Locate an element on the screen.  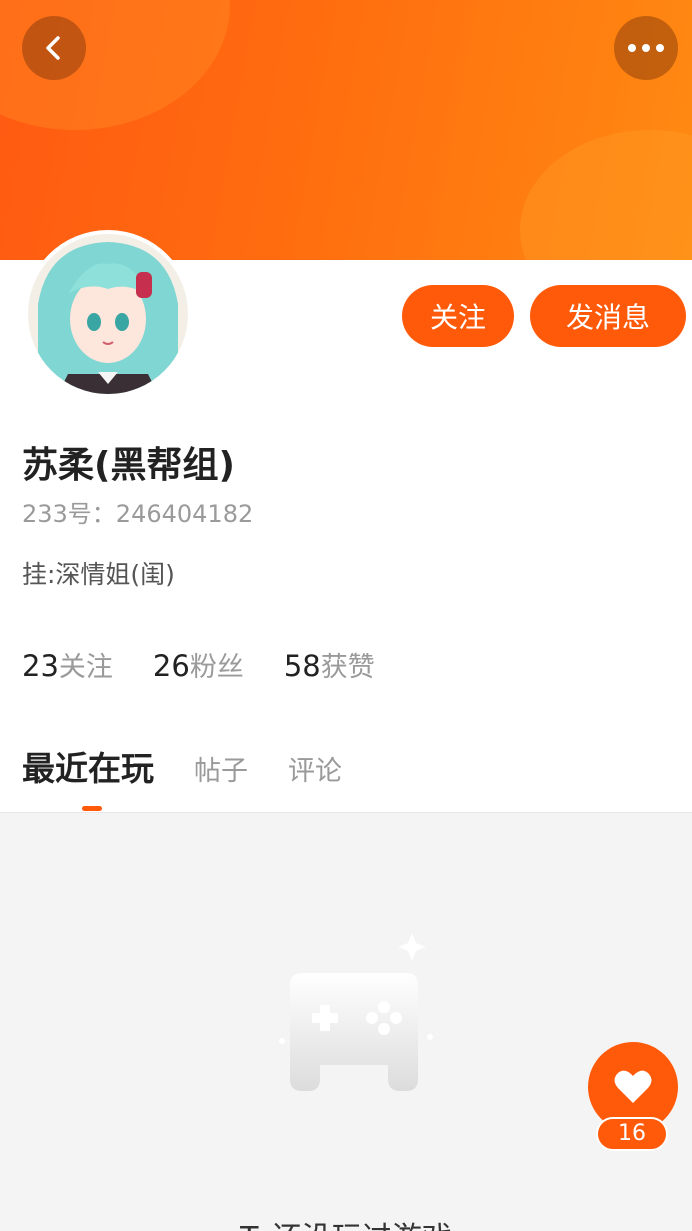
more-button is located at coordinates (646, 48).